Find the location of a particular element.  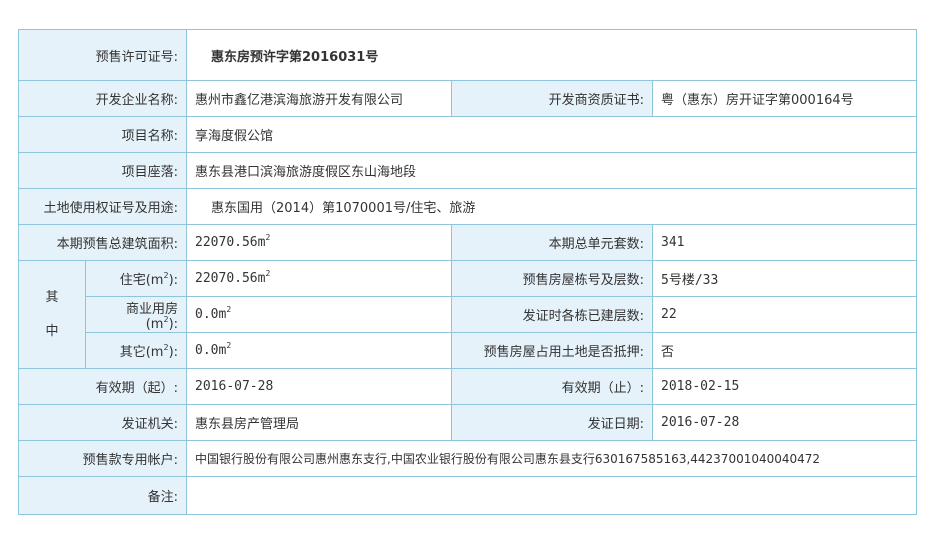

built-floors-label: 发证时各栋已建层数: is located at coordinates (552, 314).